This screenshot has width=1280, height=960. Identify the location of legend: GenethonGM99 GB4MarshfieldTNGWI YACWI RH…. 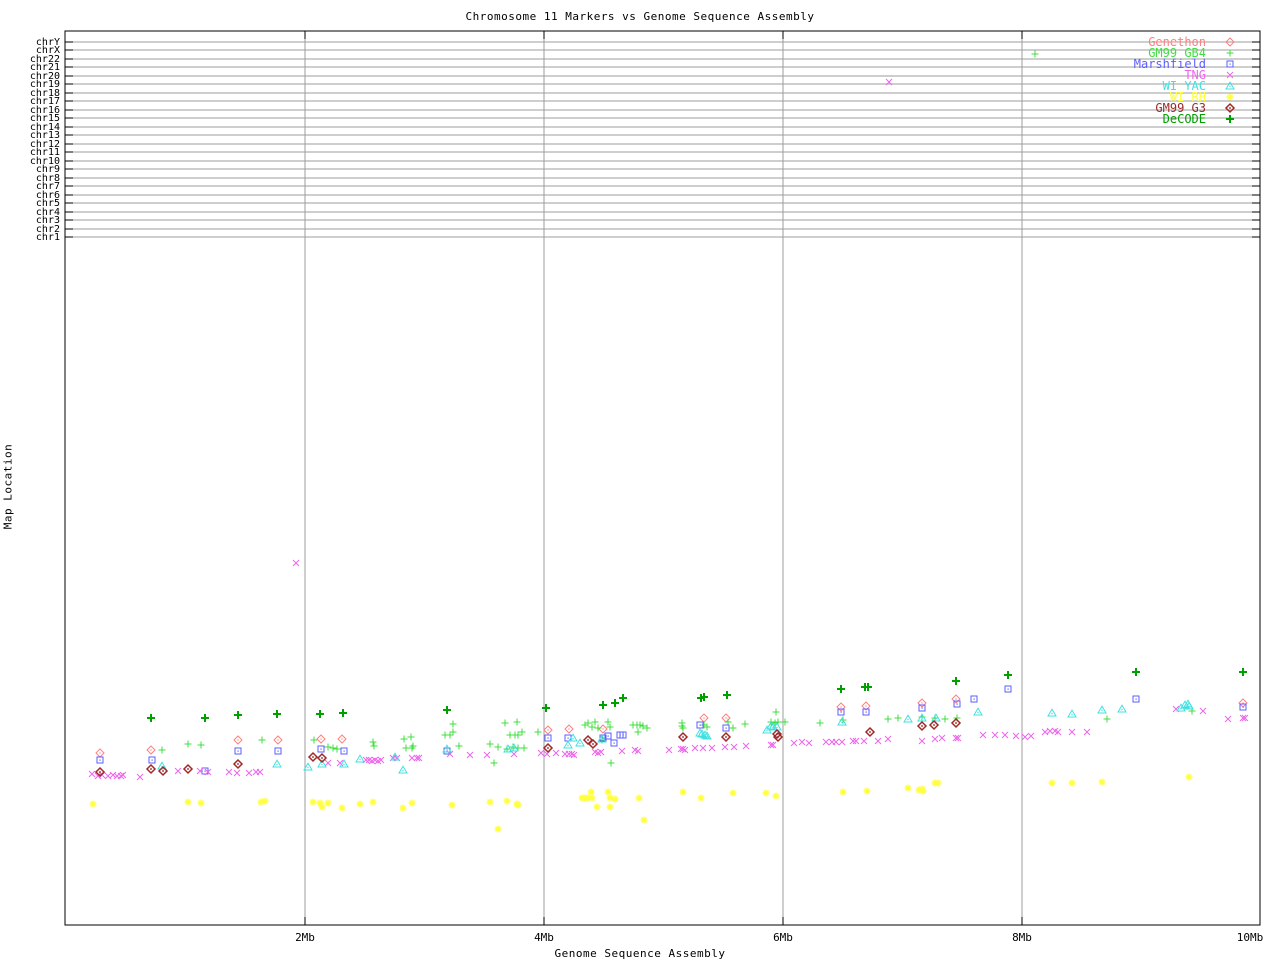
(1185, 80).